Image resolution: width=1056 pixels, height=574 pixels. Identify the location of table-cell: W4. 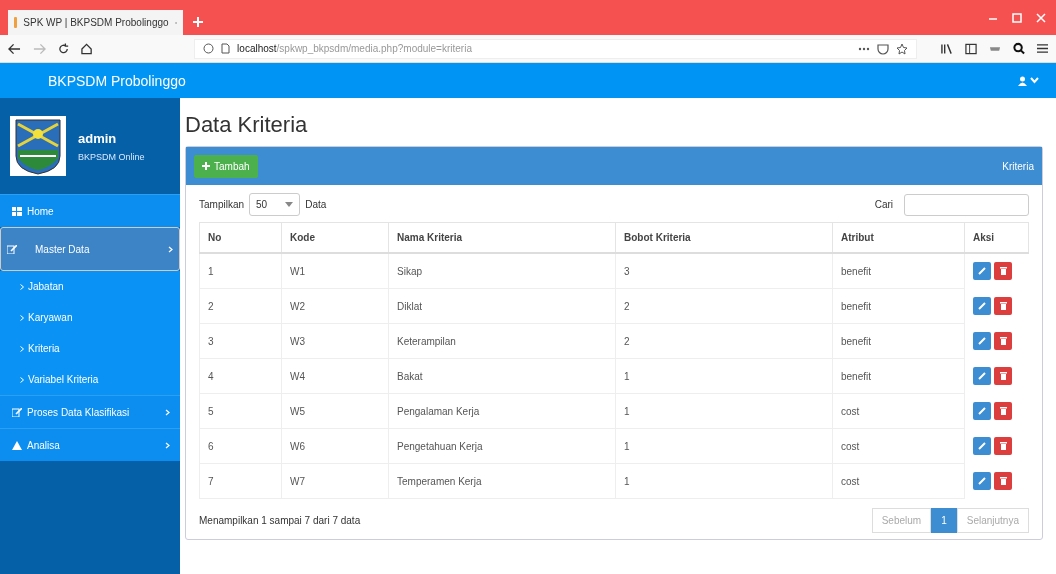
(335, 376).